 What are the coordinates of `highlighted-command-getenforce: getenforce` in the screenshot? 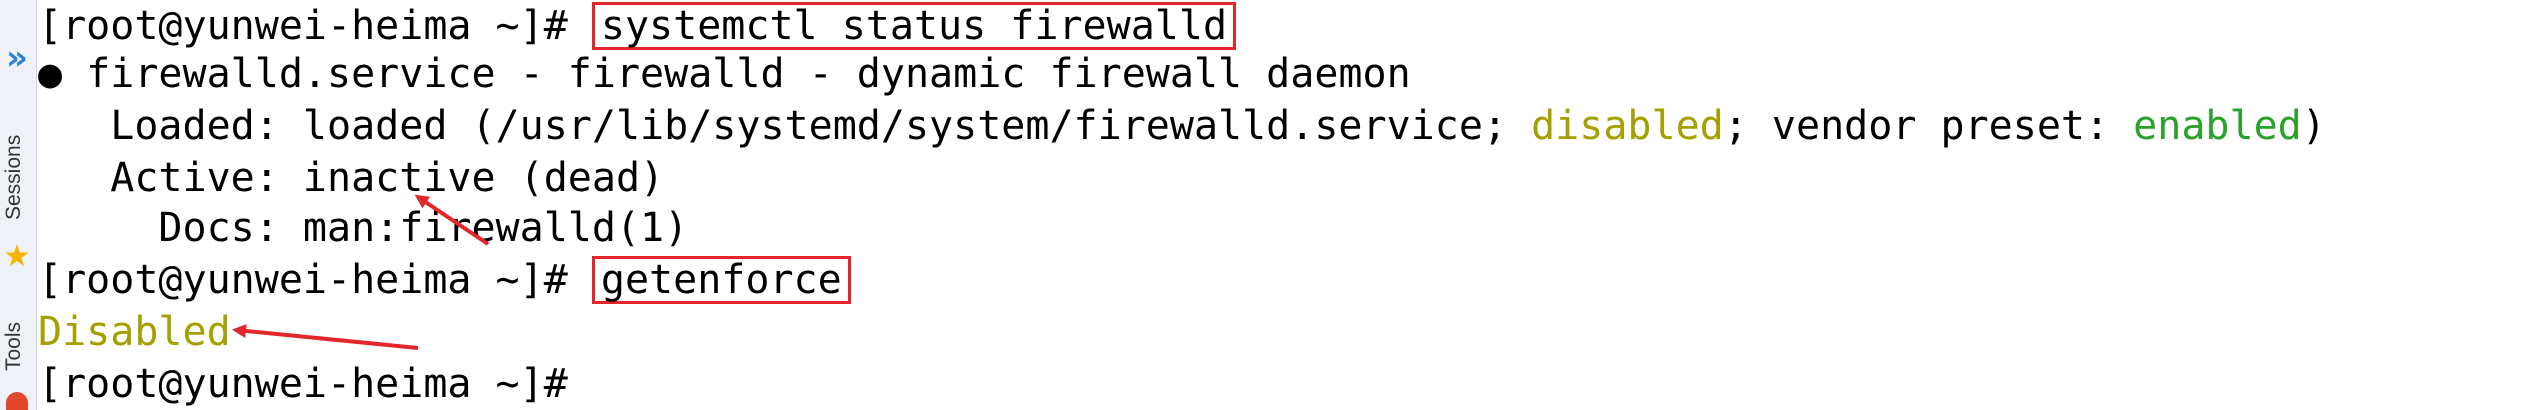 It's located at (721, 280).